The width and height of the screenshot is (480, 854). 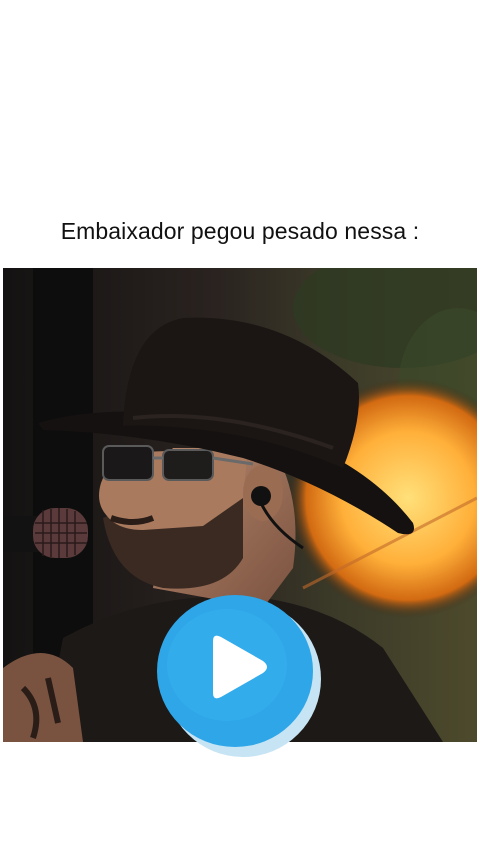 I want to click on play-button, so click(x=240, y=677).